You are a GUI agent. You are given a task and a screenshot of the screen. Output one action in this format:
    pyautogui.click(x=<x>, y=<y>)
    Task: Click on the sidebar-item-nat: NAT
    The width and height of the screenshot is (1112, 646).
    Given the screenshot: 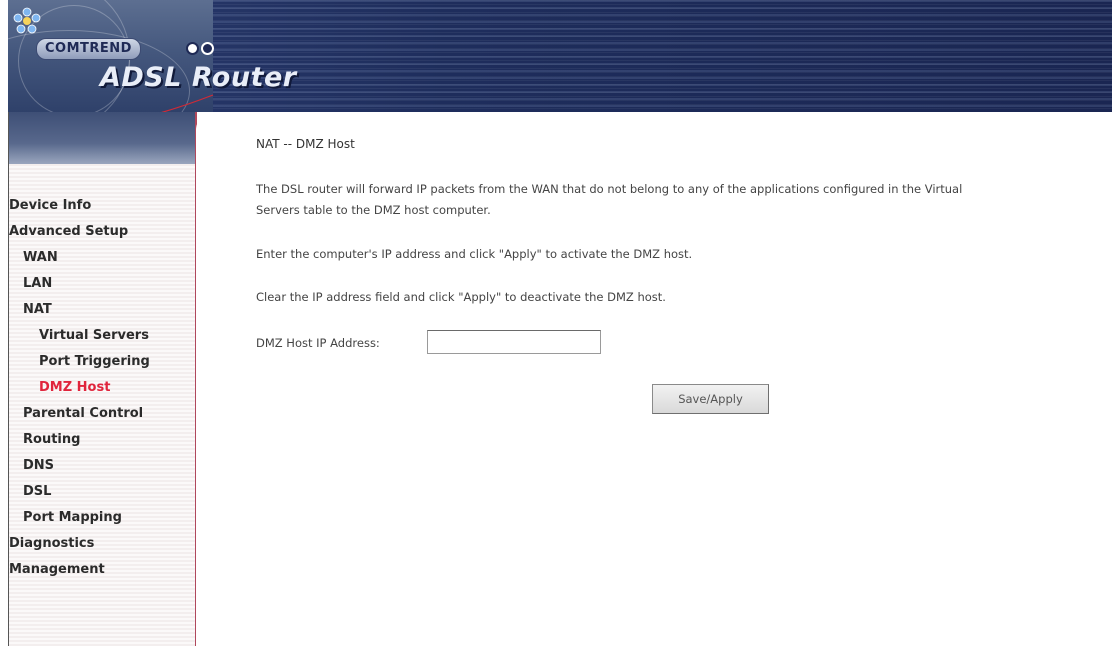 What is the action you would take?
    pyautogui.click(x=37, y=309)
    